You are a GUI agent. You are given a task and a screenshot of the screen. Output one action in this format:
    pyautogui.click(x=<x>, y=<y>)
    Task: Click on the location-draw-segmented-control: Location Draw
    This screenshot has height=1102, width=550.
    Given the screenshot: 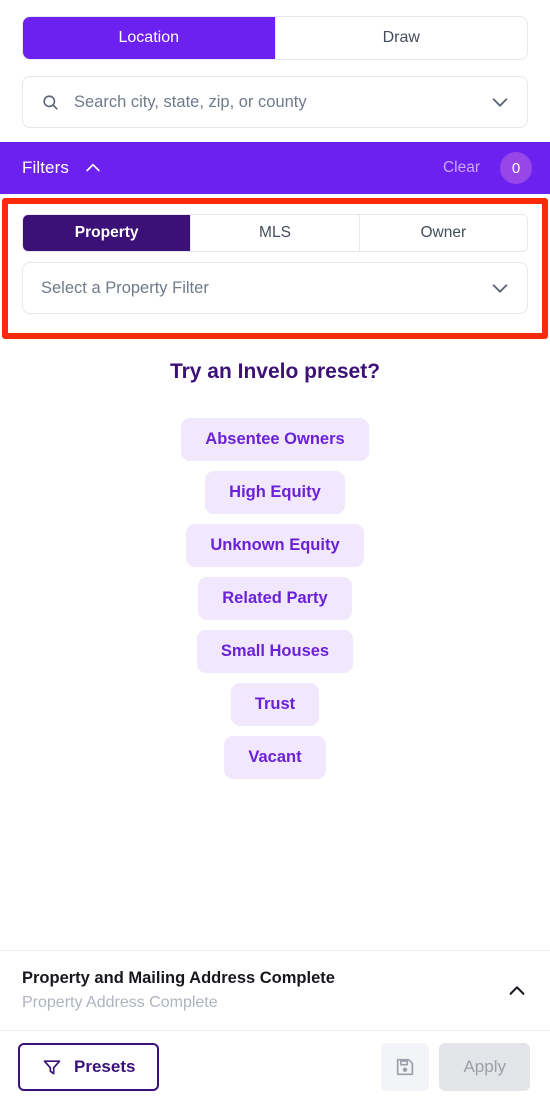 What is the action you would take?
    pyautogui.click(x=275, y=38)
    